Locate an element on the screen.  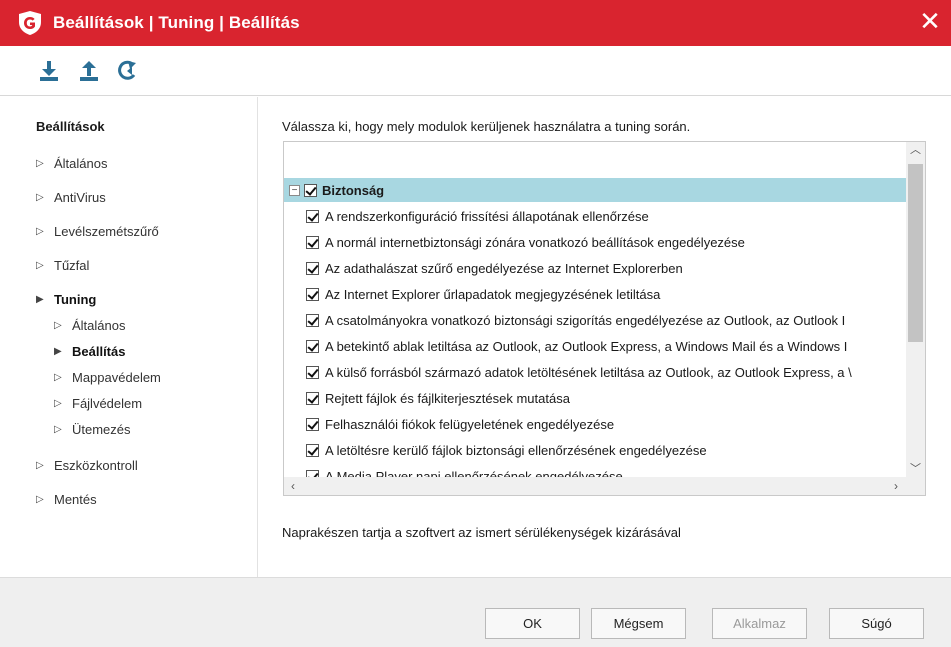
import-icon is located at coordinates (49, 71).